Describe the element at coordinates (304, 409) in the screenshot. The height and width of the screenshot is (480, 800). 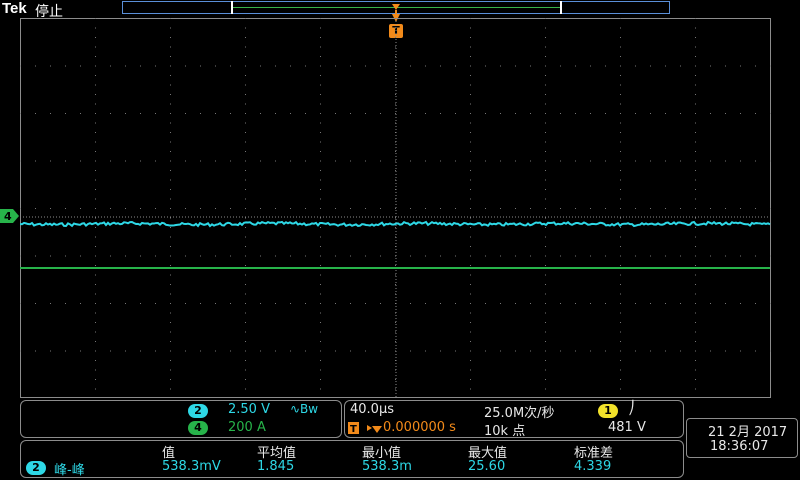
I see `ch2-bandwidth-limit-icon: ∿Bw` at that location.